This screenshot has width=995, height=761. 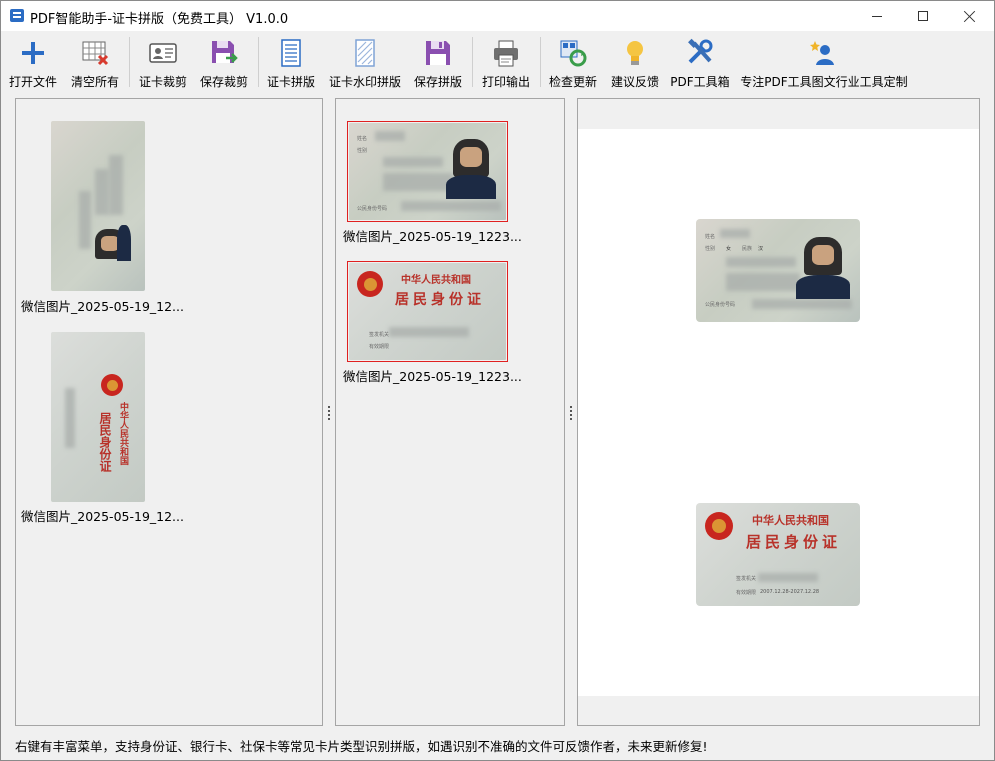 What do you see at coordinates (163, 53) in the screenshot?
I see `id-card-icon` at bounding box center [163, 53].